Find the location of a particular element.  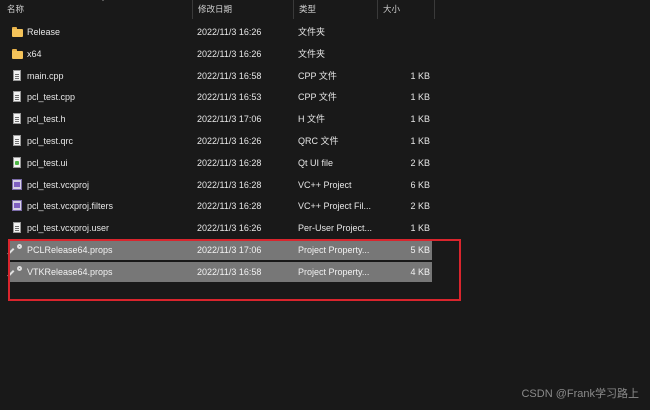

vcxproj-icon is located at coordinates (17, 185).